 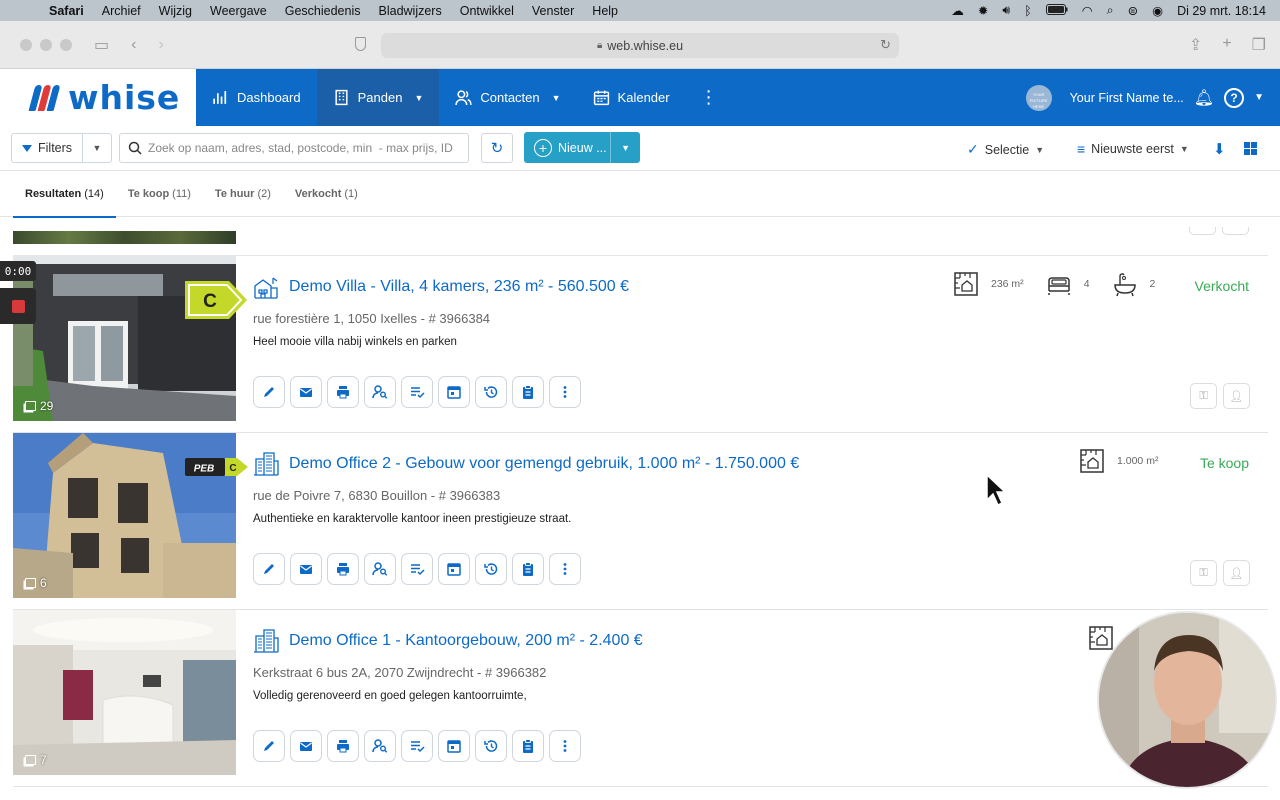 I want to click on more-menu-icon: ⋮, so click(x=709, y=97).